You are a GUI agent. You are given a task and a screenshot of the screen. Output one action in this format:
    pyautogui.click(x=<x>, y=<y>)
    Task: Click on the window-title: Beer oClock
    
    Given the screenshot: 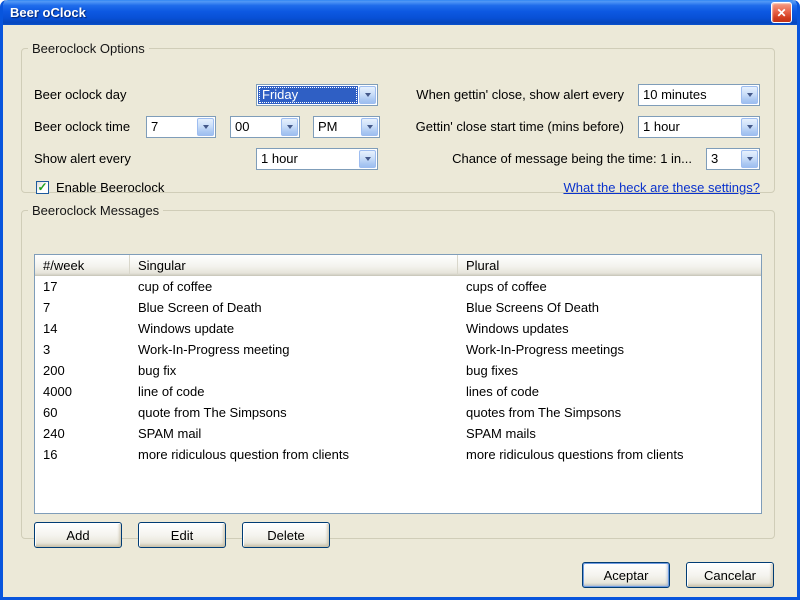 What is the action you would take?
    pyautogui.click(x=48, y=12)
    